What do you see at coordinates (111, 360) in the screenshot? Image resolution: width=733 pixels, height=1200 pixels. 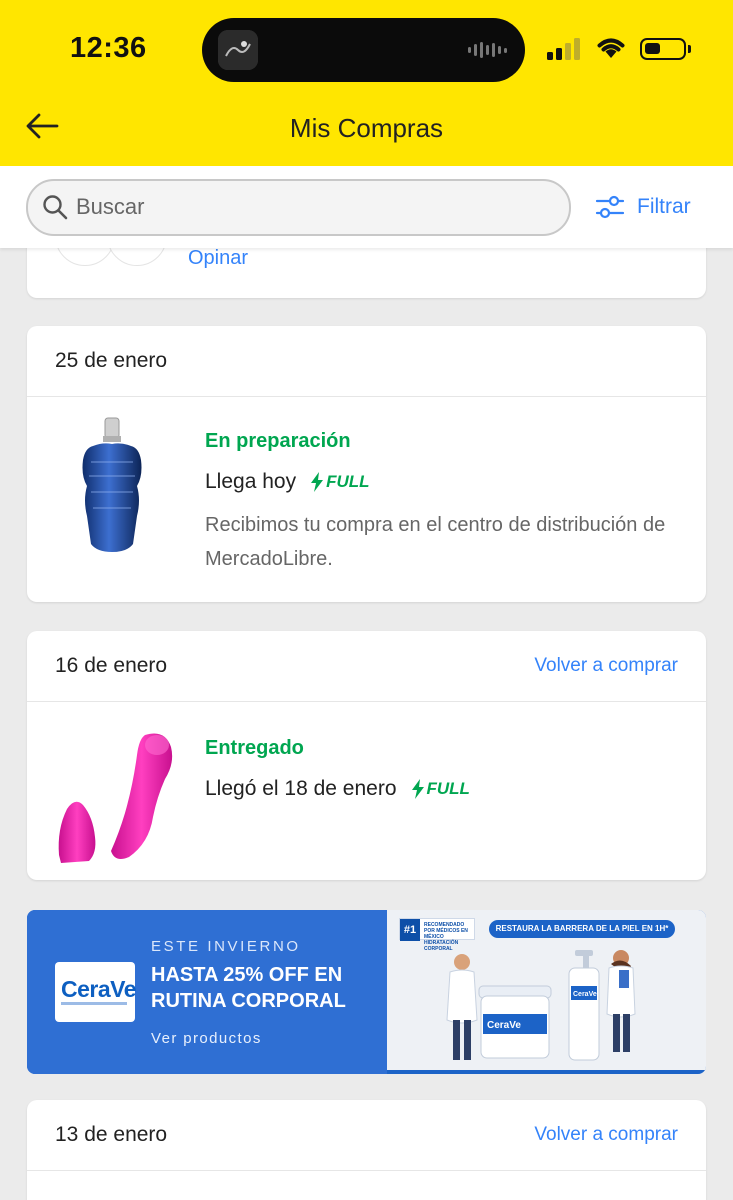 I see `order-date: 25 de enero` at bounding box center [111, 360].